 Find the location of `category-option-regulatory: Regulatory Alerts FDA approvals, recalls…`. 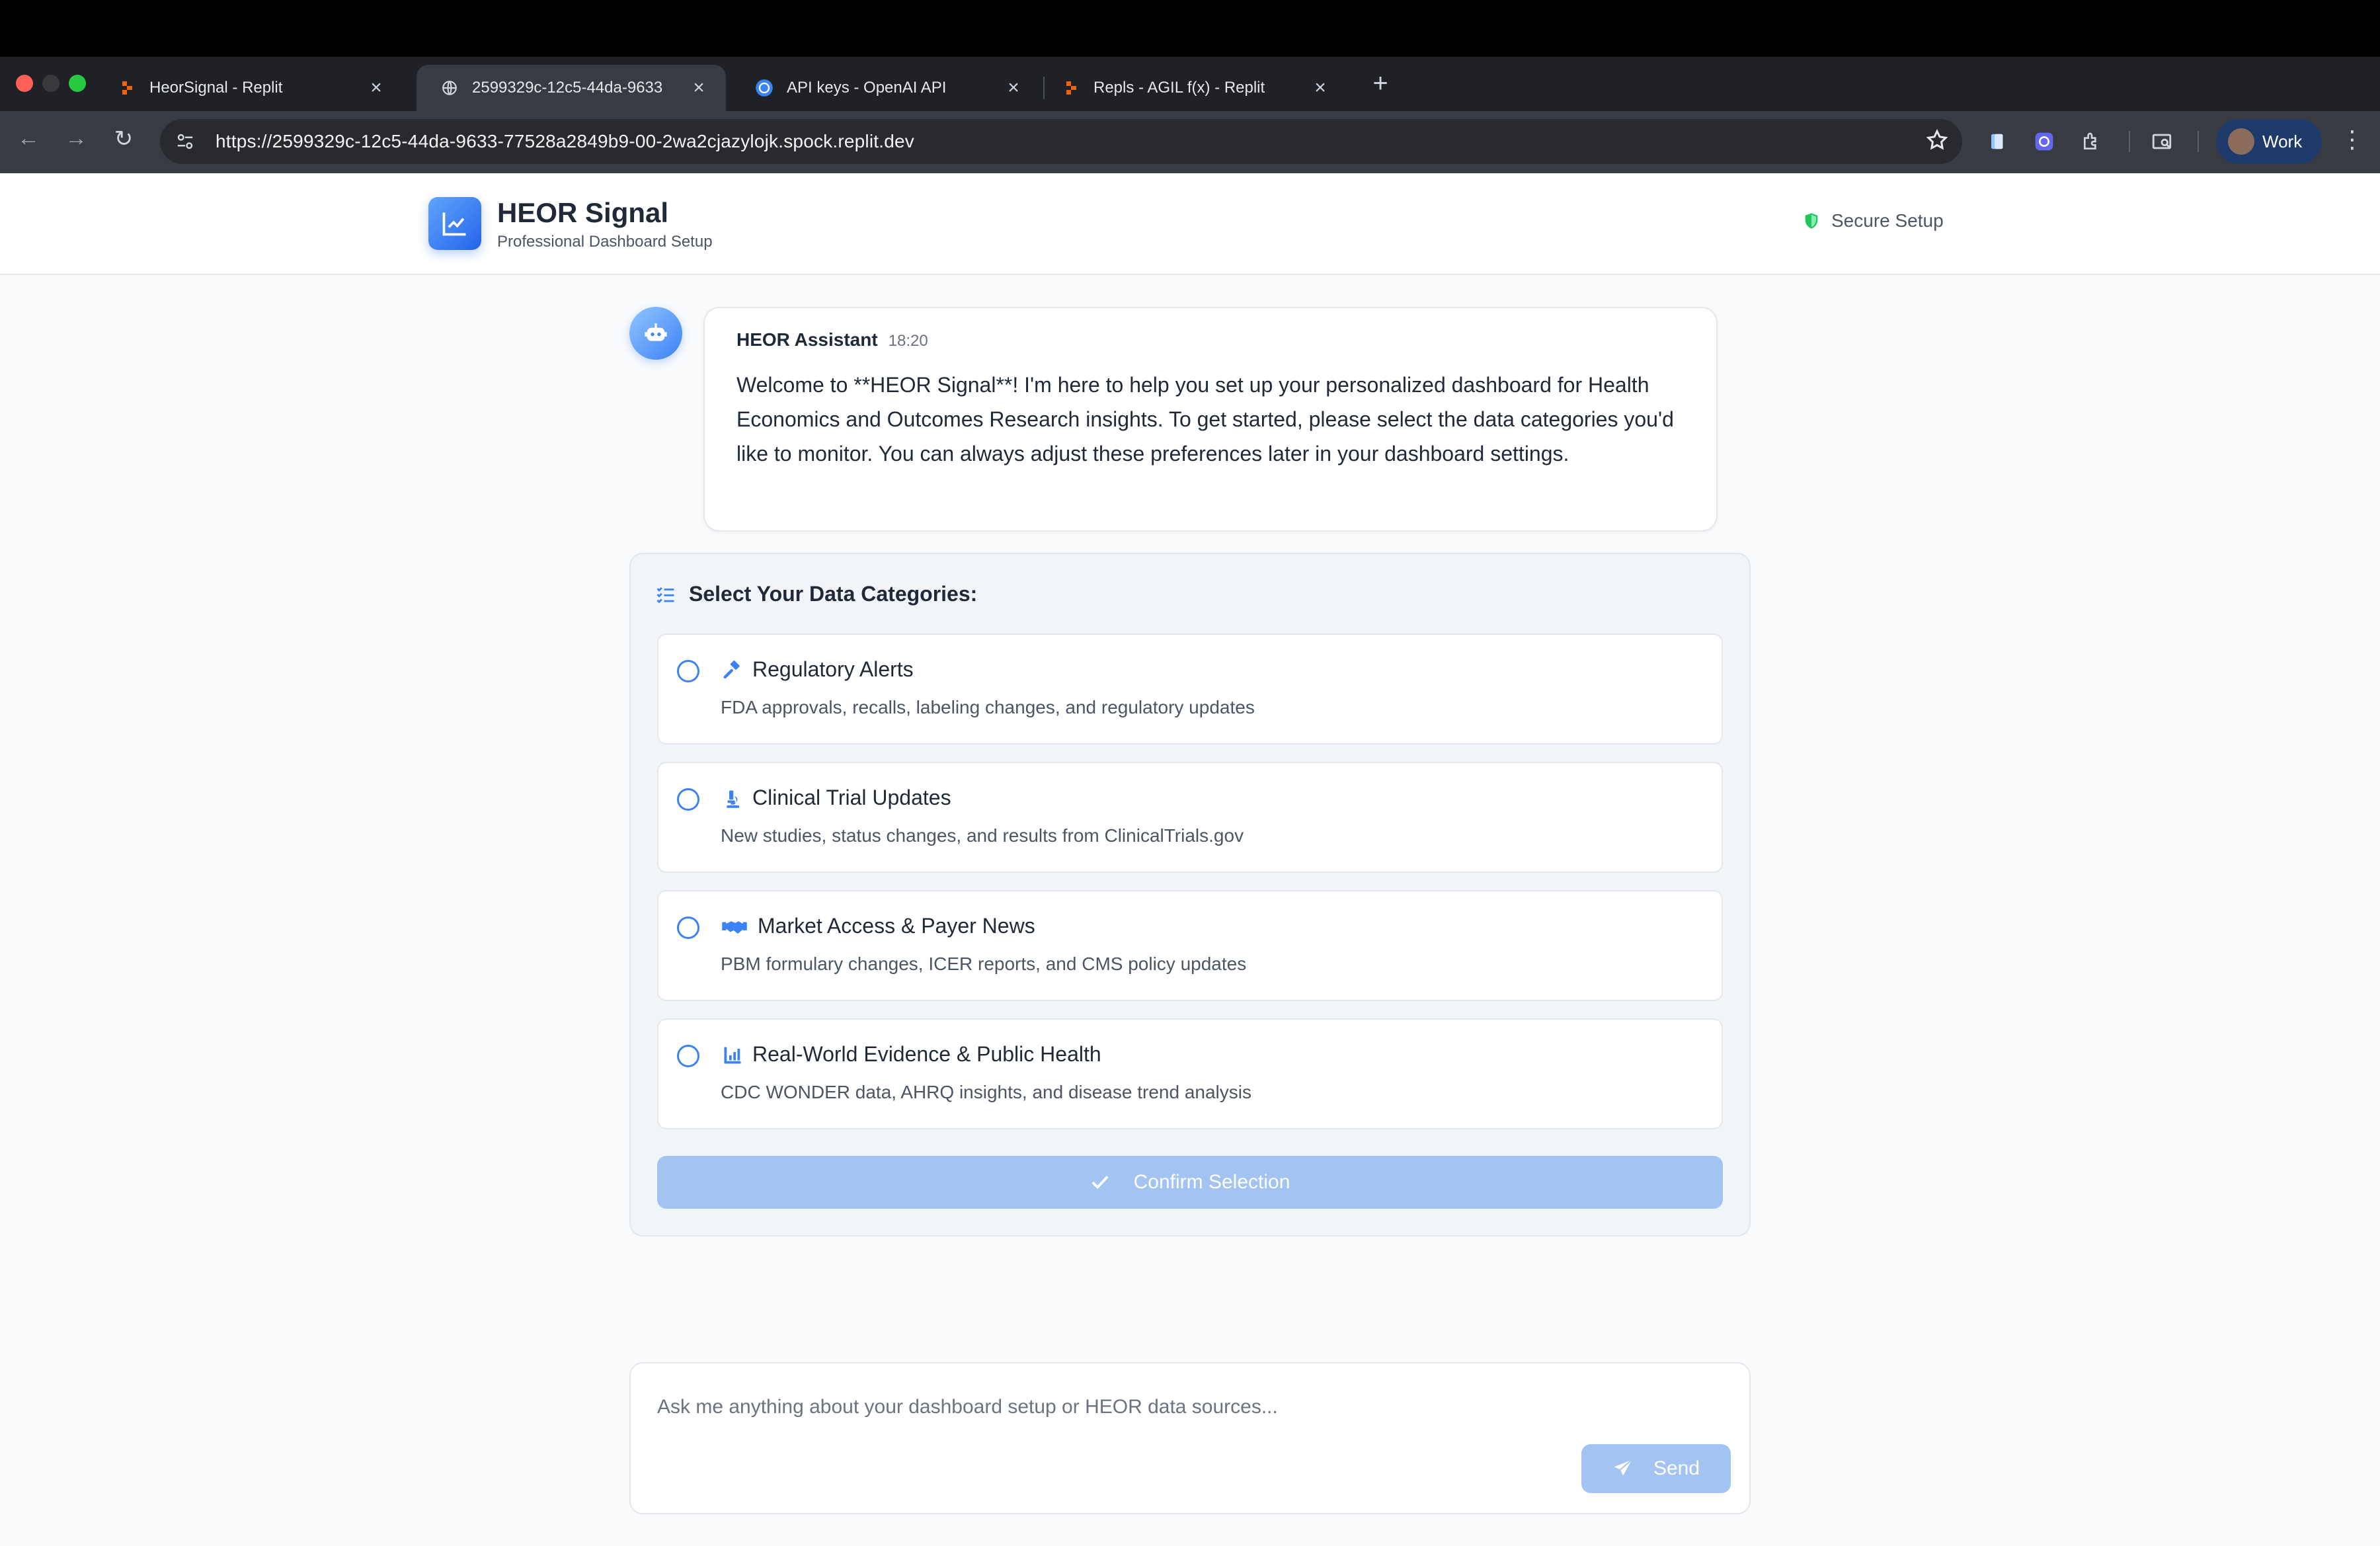

category-option-regulatory: Regulatory Alerts FDA approvals, recalls… is located at coordinates (1190, 689).